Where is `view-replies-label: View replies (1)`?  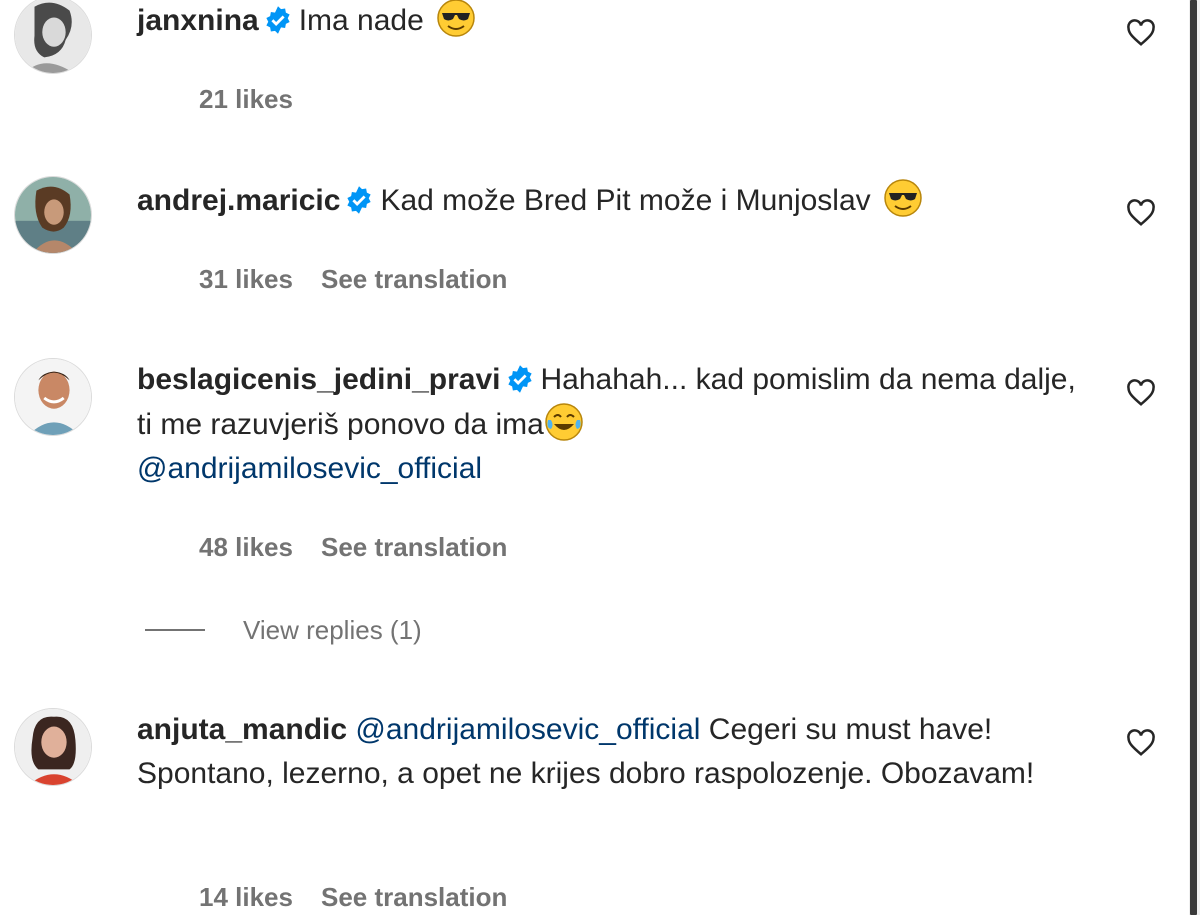 view-replies-label: View replies (1) is located at coordinates (332, 630).